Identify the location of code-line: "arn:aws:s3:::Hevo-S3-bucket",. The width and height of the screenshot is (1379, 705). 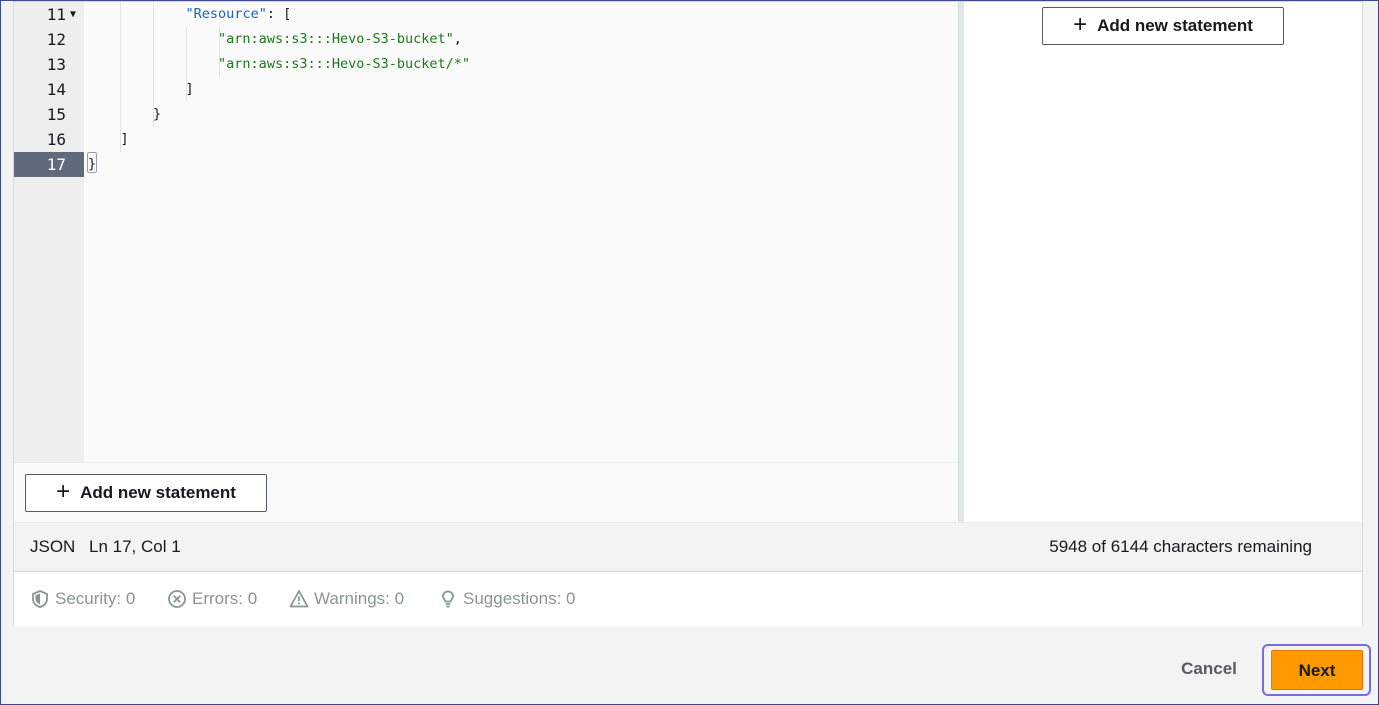
(340, 39).